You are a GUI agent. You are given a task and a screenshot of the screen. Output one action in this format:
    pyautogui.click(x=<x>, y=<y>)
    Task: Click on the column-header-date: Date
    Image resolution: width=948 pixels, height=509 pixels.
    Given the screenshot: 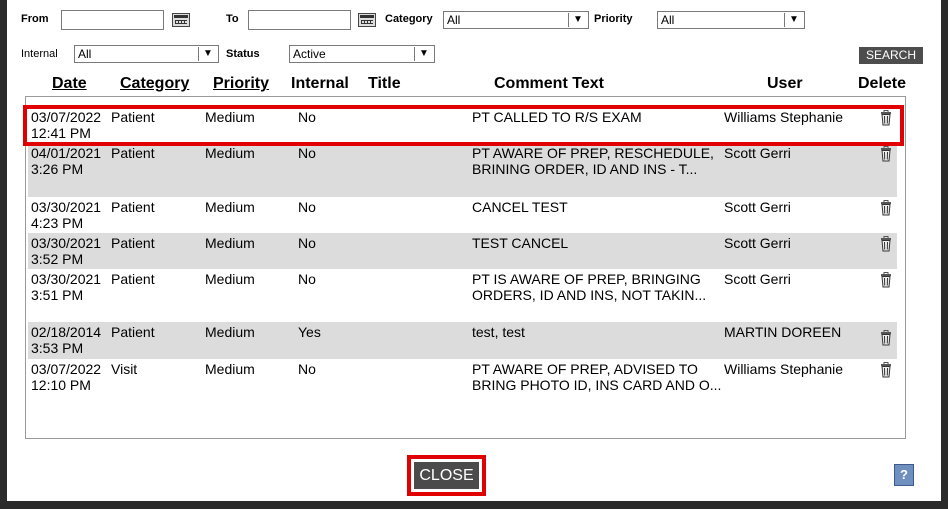 What is the action you would take?
    pyautogui.click(x=69, y=84)
    